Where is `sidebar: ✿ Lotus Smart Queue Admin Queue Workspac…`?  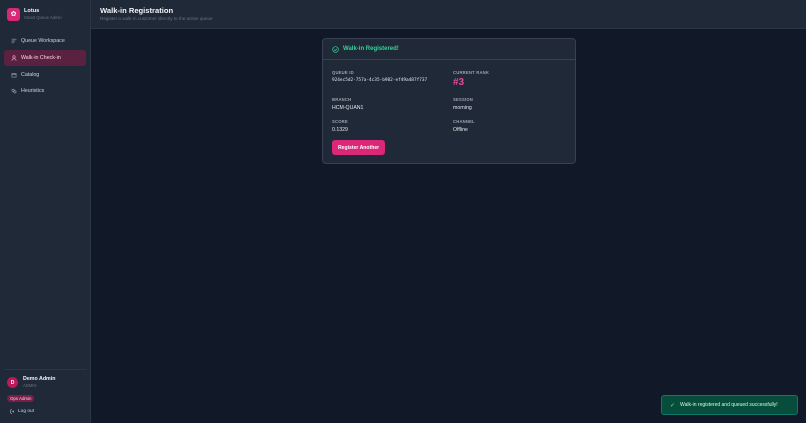 sidebar: ✿ Lotus Smart Queue Admin Queue Workspac… is located at coordinates (45, 211).